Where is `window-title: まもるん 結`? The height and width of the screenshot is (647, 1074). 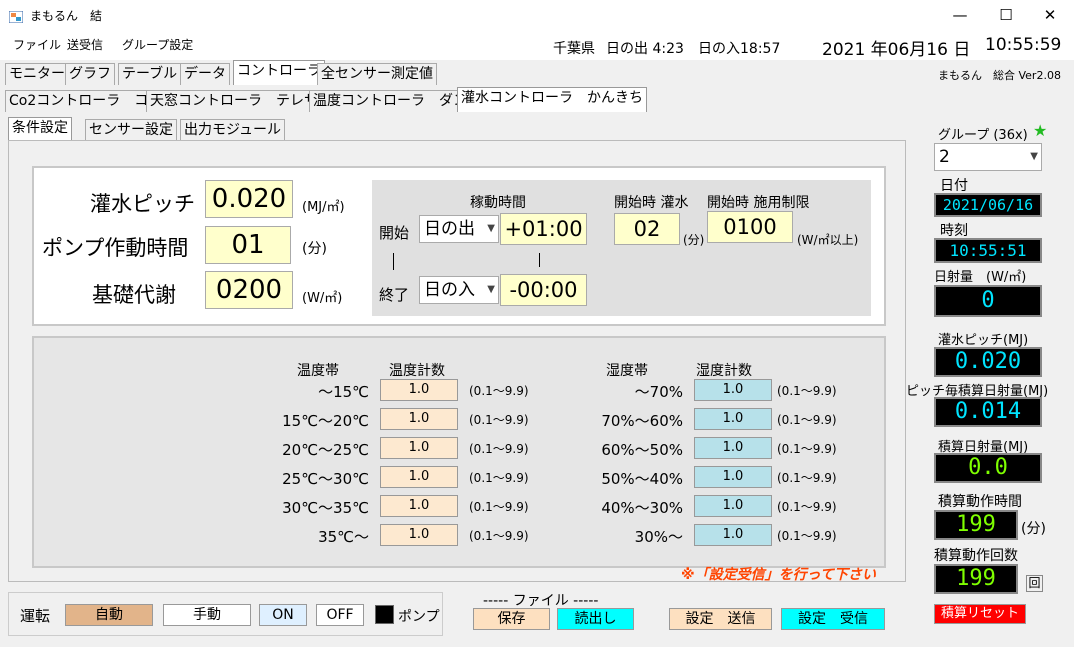
window-title: まもるん 結 is located at coordinates (66, 16).